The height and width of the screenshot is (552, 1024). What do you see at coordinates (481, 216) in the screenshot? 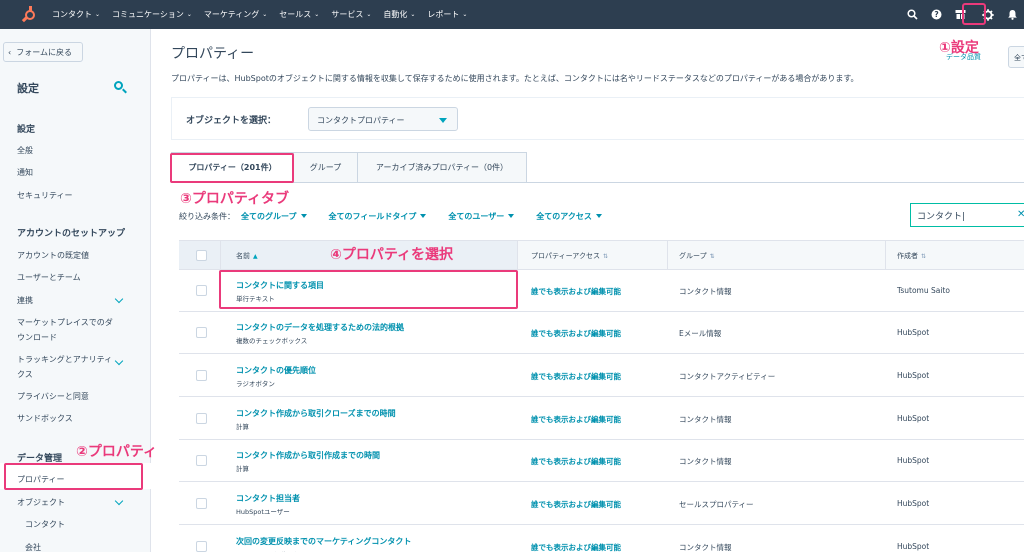
I see `filter-users: 全てのユーザー` at bounding box center [481, 216].